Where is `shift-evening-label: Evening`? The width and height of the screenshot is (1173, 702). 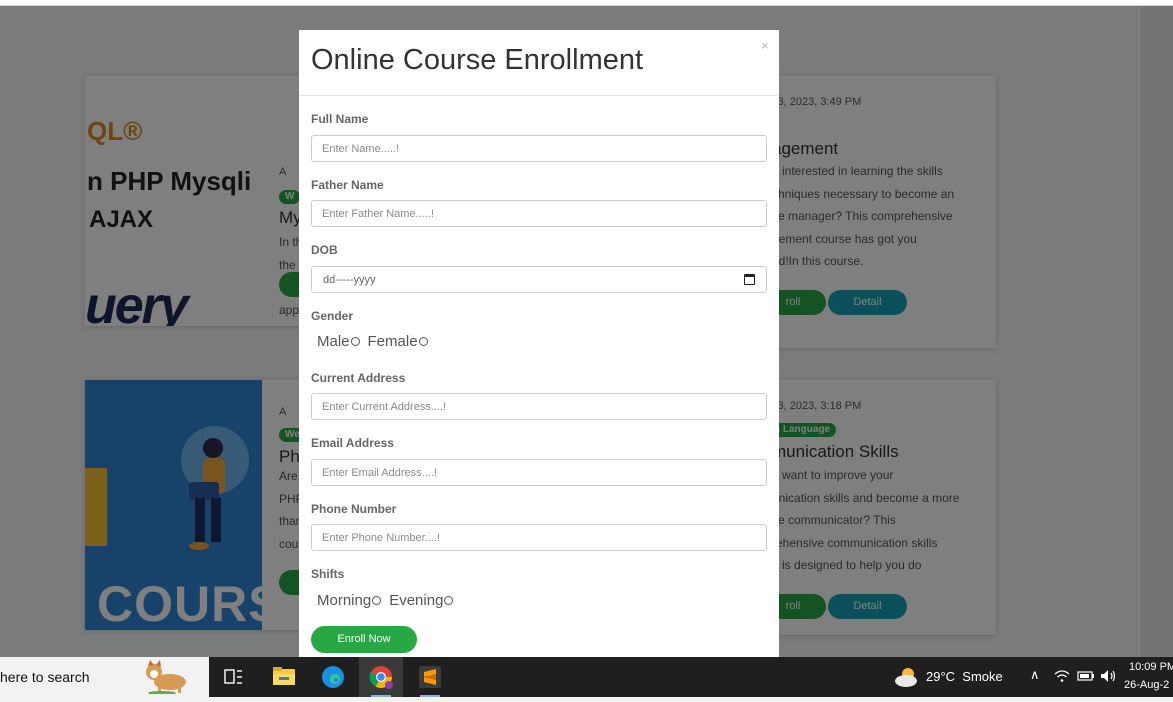
shift-evening-label: Evening is located at coordinates (416, 600).